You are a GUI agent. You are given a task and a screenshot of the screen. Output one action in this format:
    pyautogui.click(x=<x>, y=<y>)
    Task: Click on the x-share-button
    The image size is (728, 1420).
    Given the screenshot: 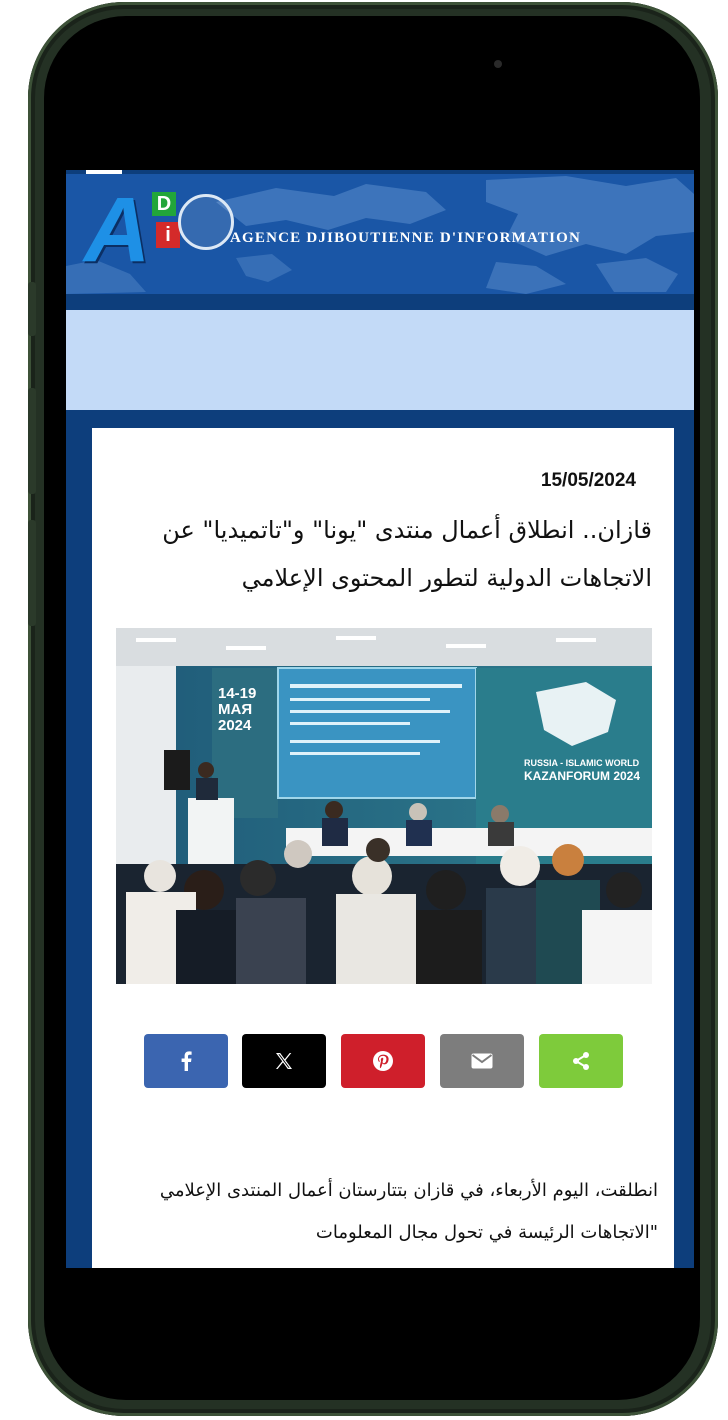 What is the action you would take?
    pyautogui.click(x=284, y=1061)
    